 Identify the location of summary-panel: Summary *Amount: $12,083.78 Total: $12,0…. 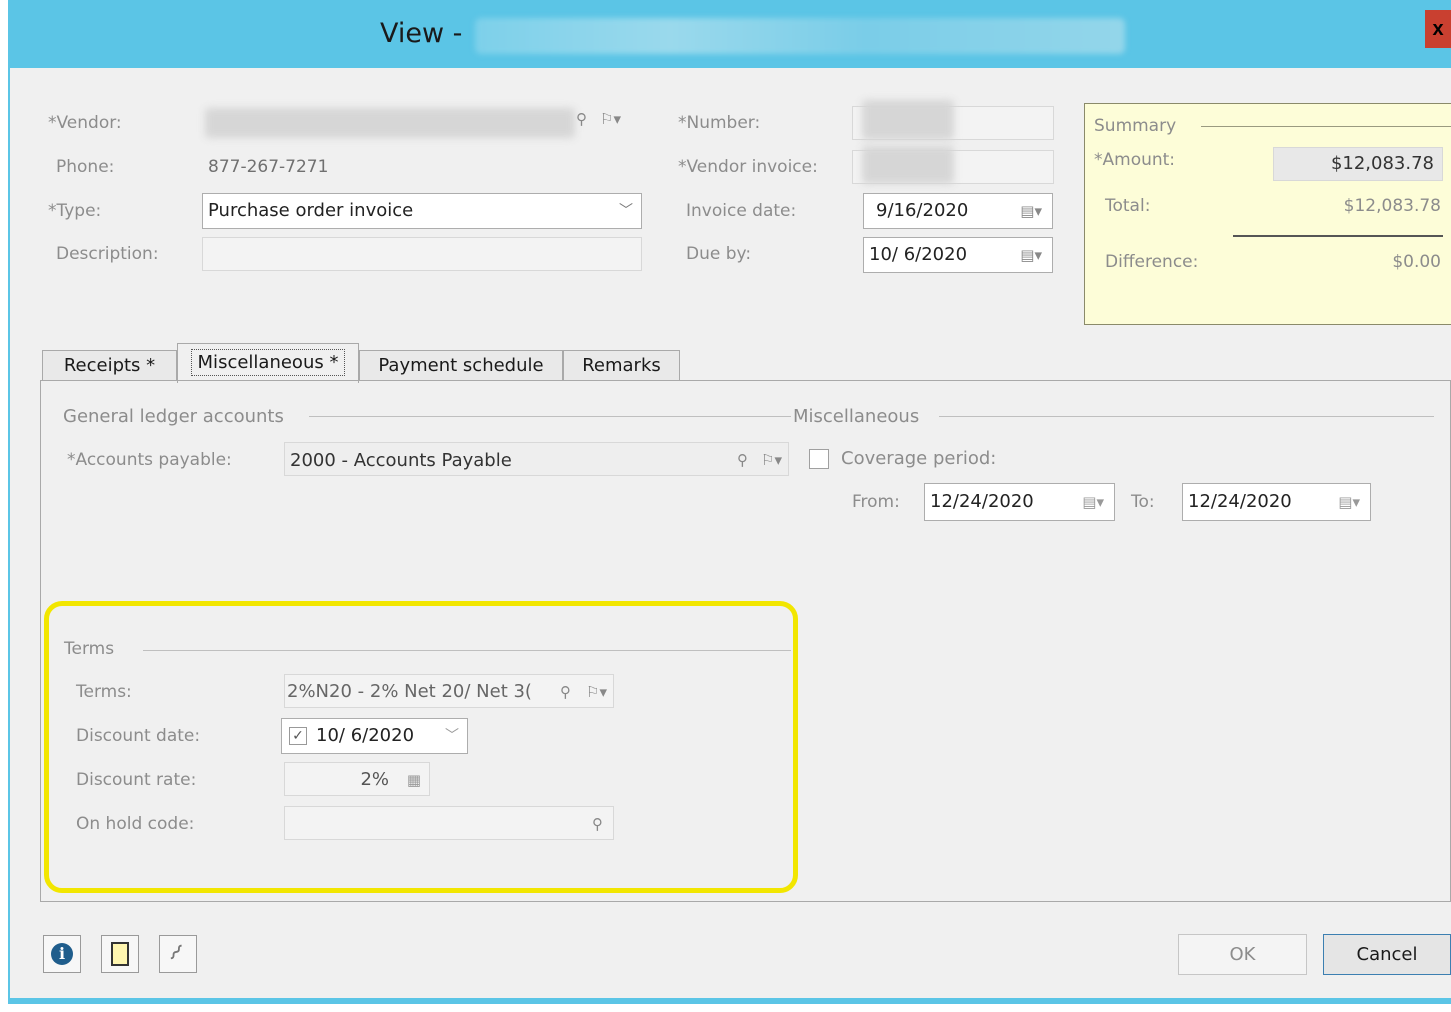
(1267, 214).